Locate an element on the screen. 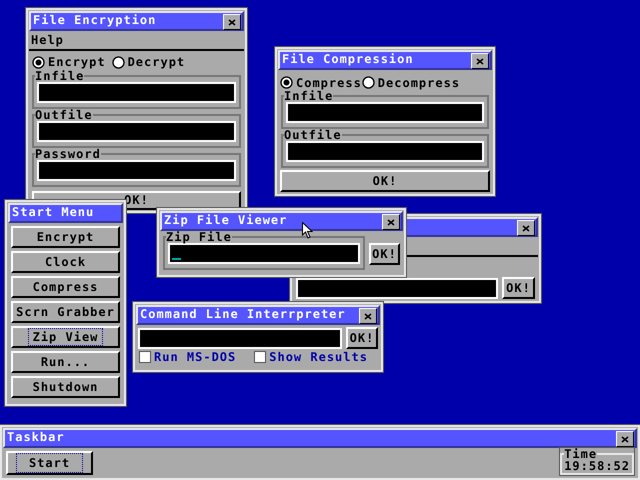  field-label: Zip File is located at coordinates (199, 237).